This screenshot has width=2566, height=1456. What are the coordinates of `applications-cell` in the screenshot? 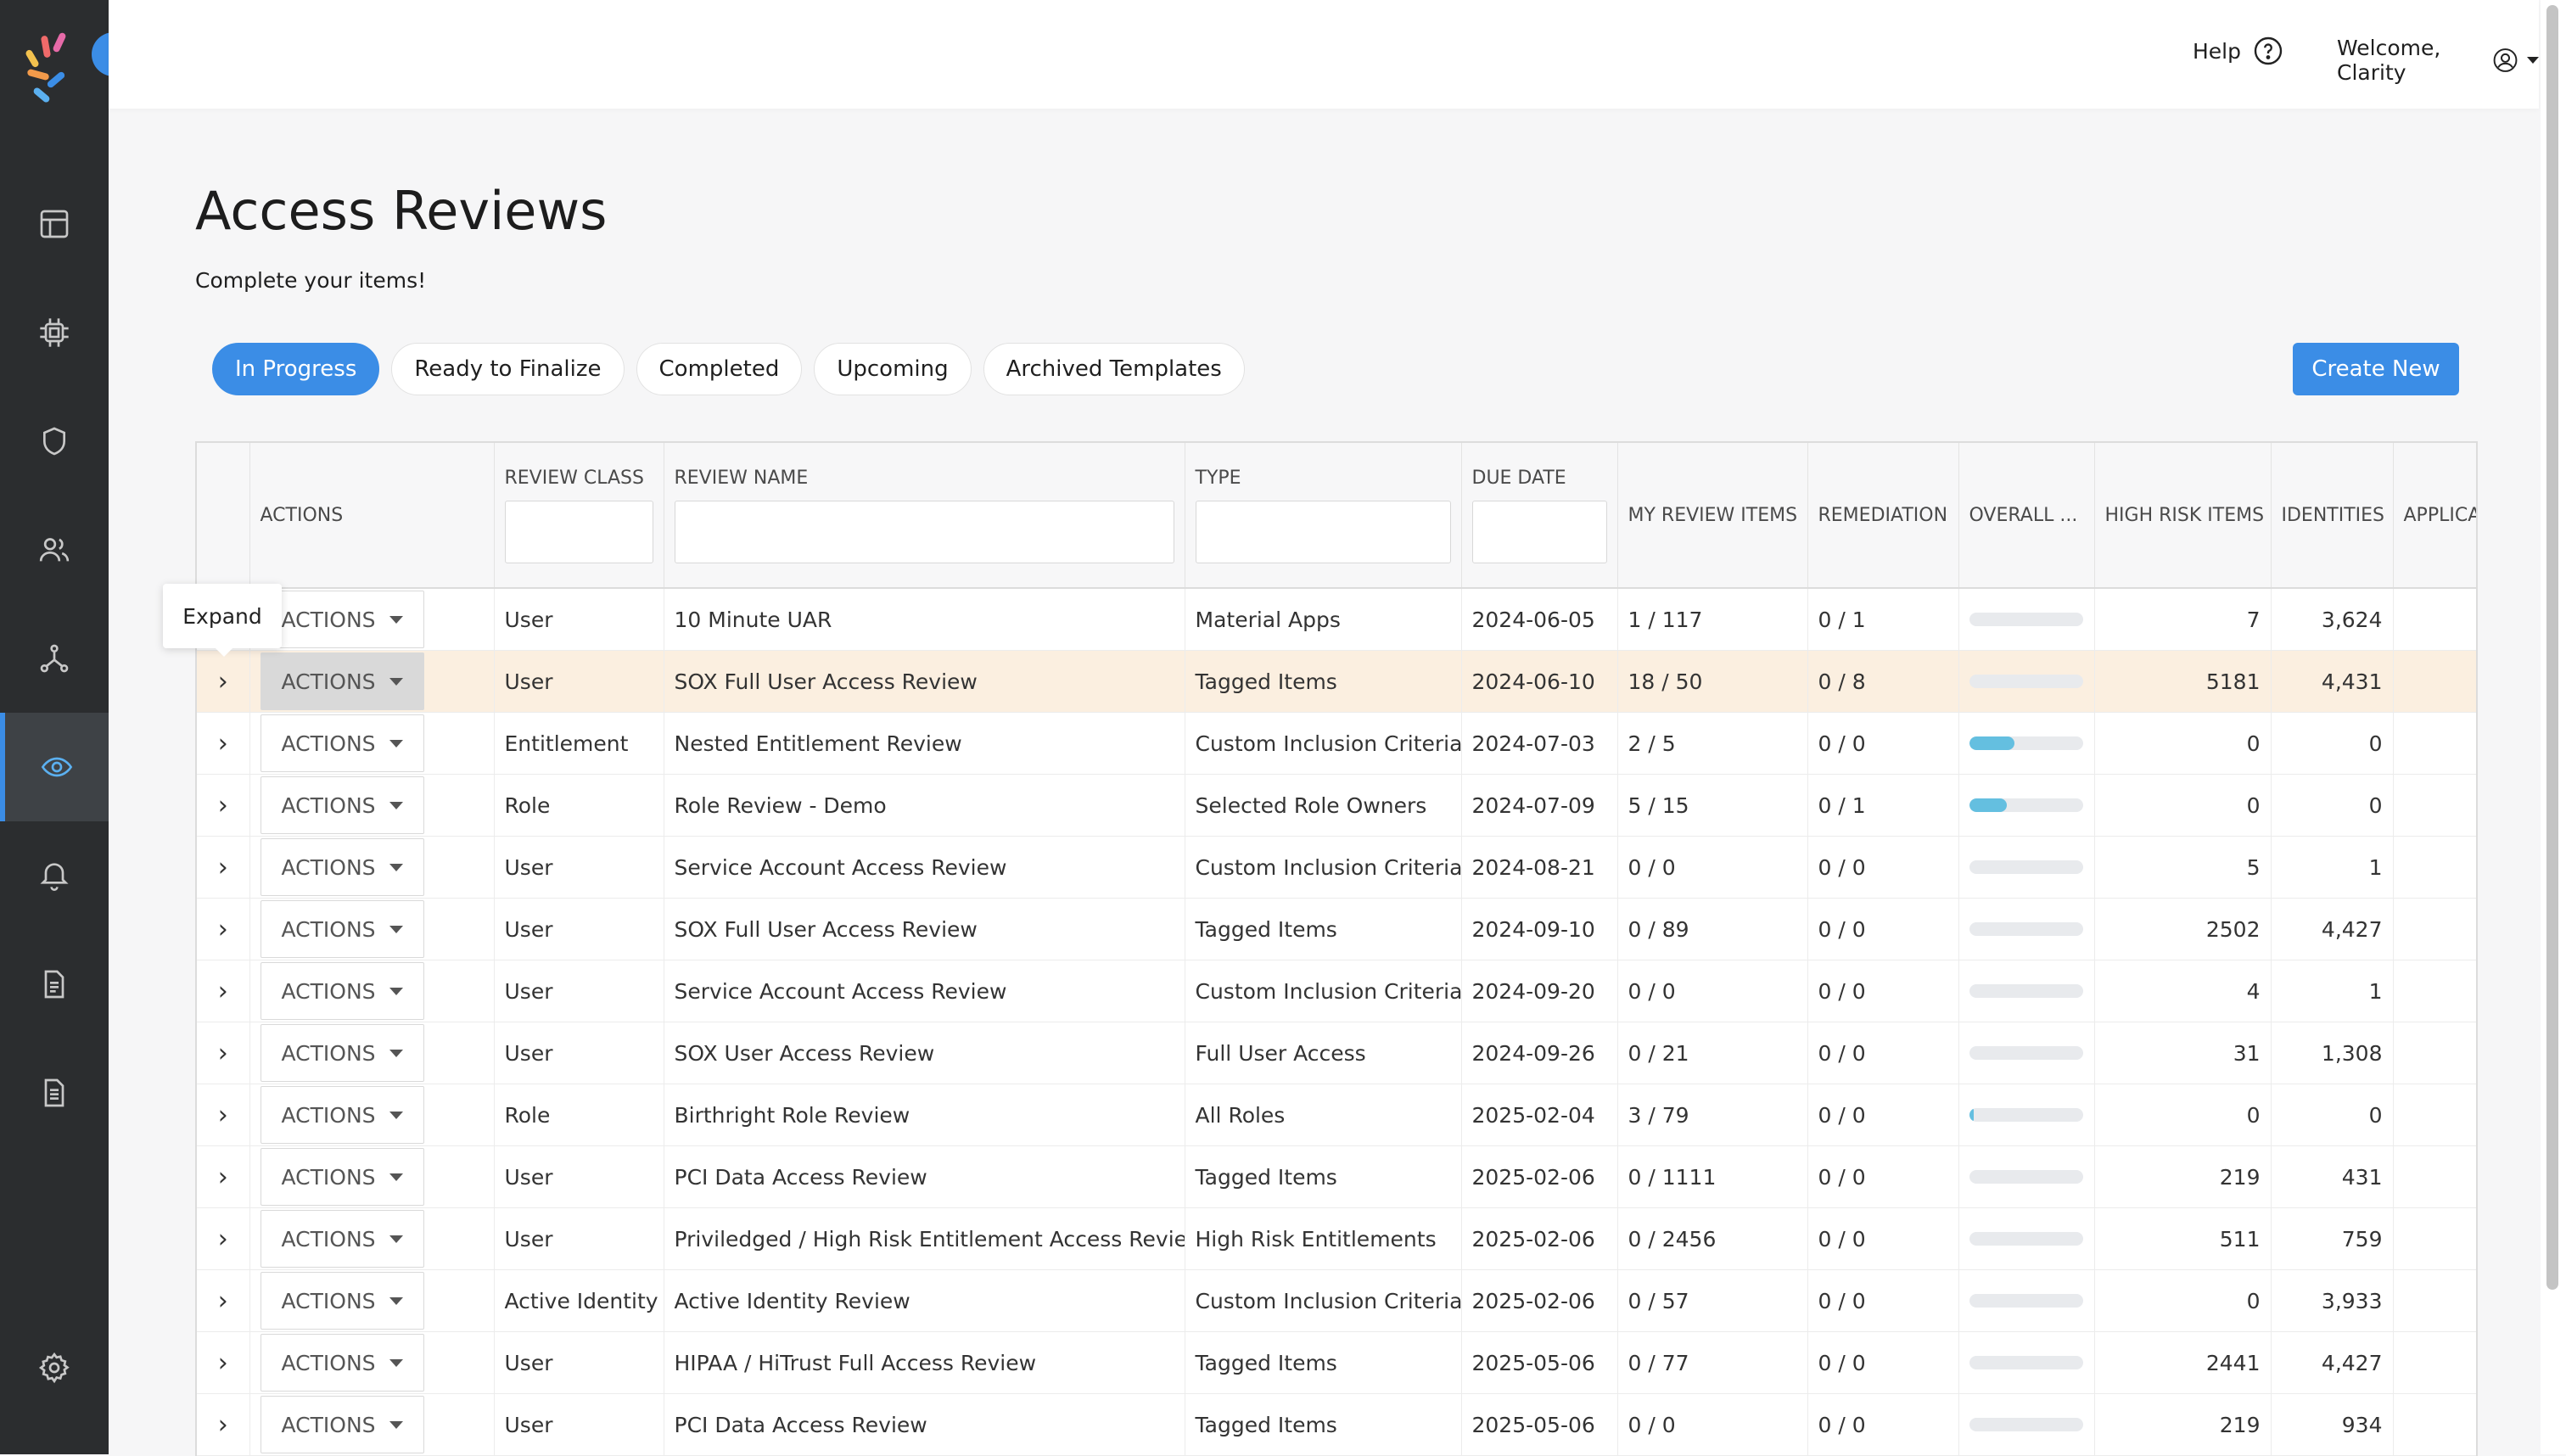 It's located at (2434, 1300).